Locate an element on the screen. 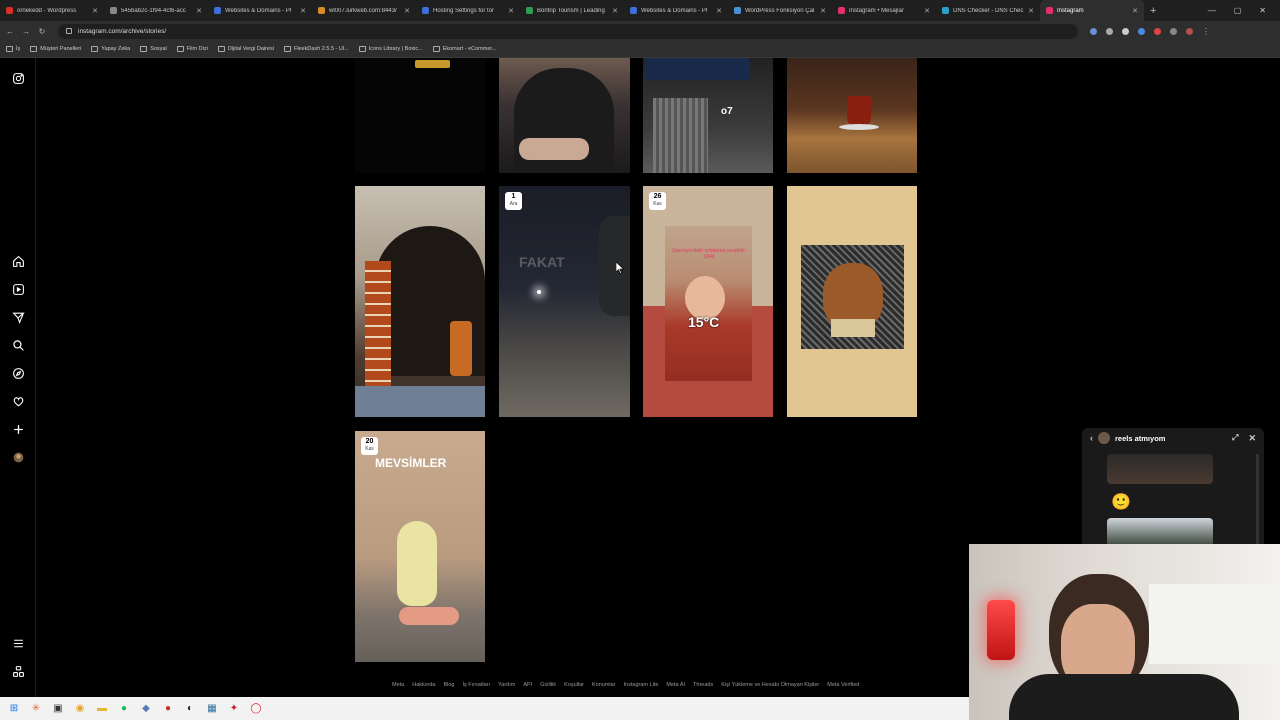 The height and width of the screenshot is (720, 1280). browser-tab: Bontrip Tourism | Leading ✕ is located at coordinates (572, 10).